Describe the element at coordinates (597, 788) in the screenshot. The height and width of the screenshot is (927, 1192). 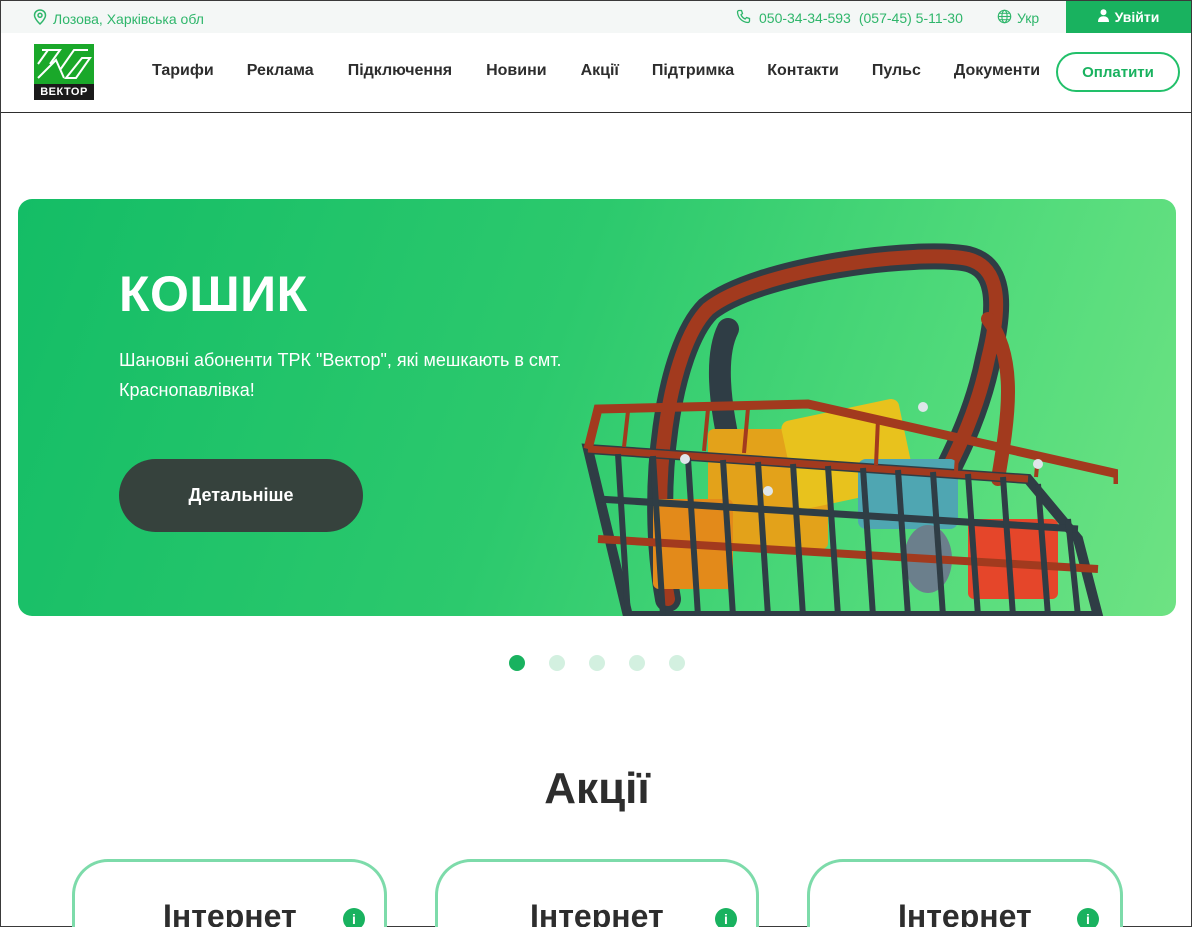
I see `promotions-title: Акції` at that location.